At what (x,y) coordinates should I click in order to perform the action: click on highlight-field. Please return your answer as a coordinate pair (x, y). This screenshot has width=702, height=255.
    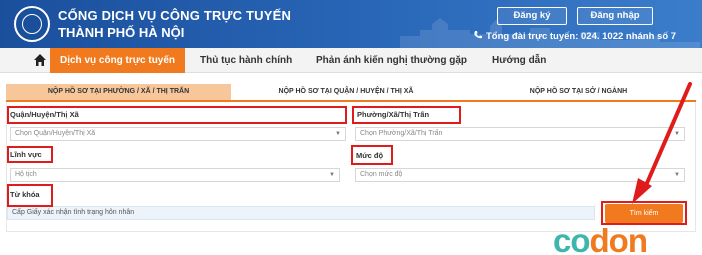
    Looking at the image, I should click on (30, 154).